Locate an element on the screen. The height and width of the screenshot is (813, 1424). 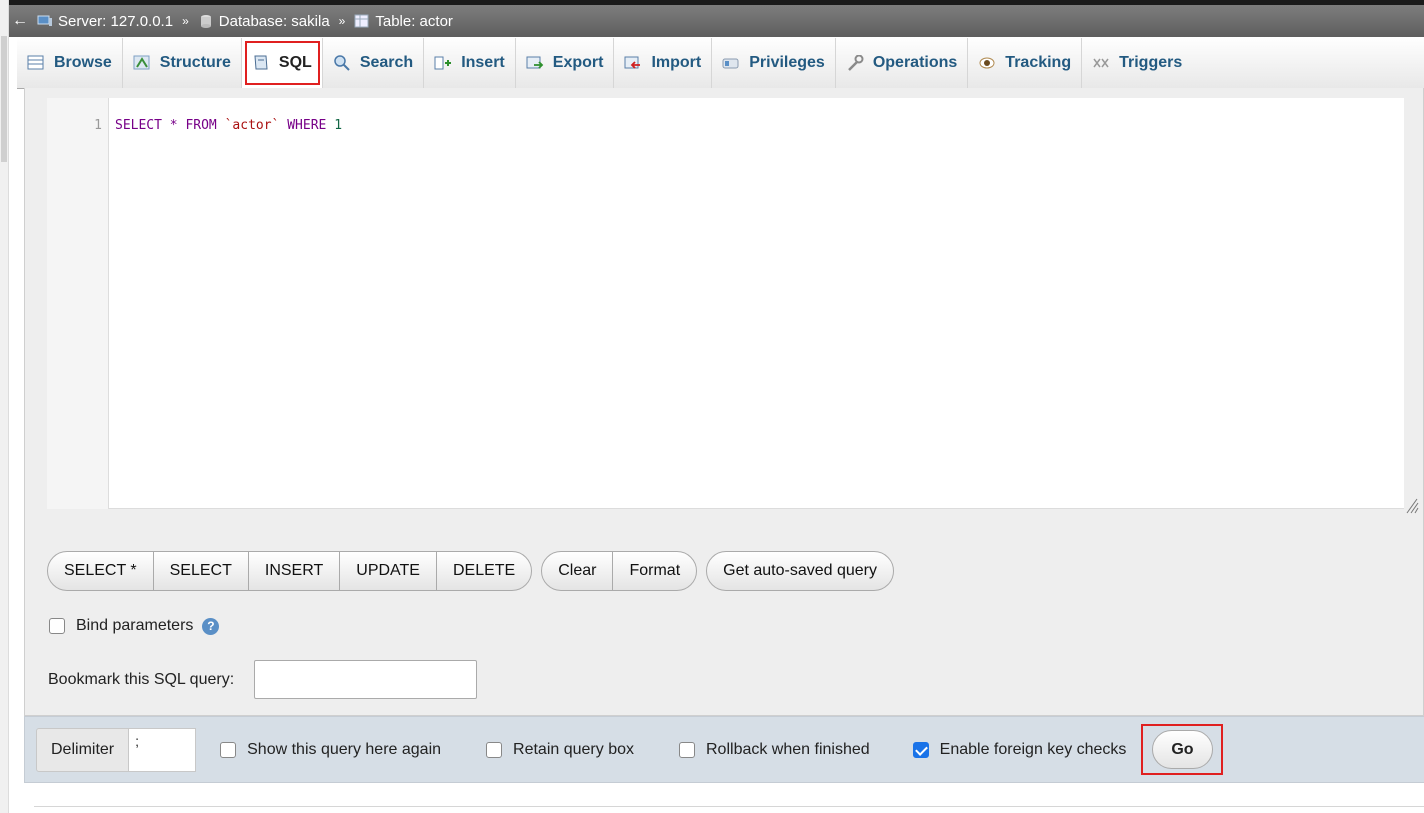
eye-icon is located at coordinates (987, 62).